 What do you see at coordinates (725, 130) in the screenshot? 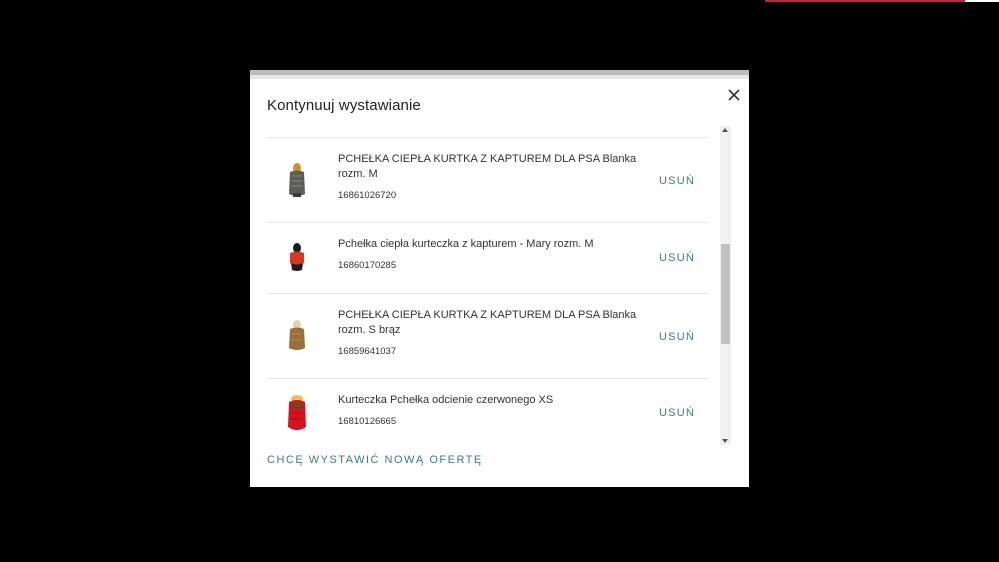
I see `scroll-up-arrow-icon` at bounding box center [725, 130].